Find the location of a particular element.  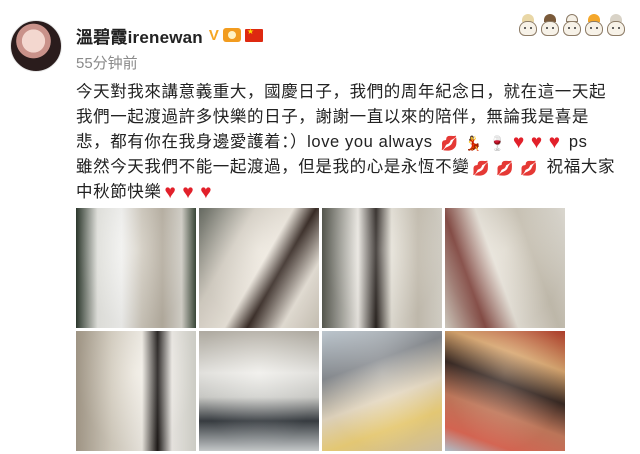

post-text: 祝福大家 is located at coordinates (581, 167).